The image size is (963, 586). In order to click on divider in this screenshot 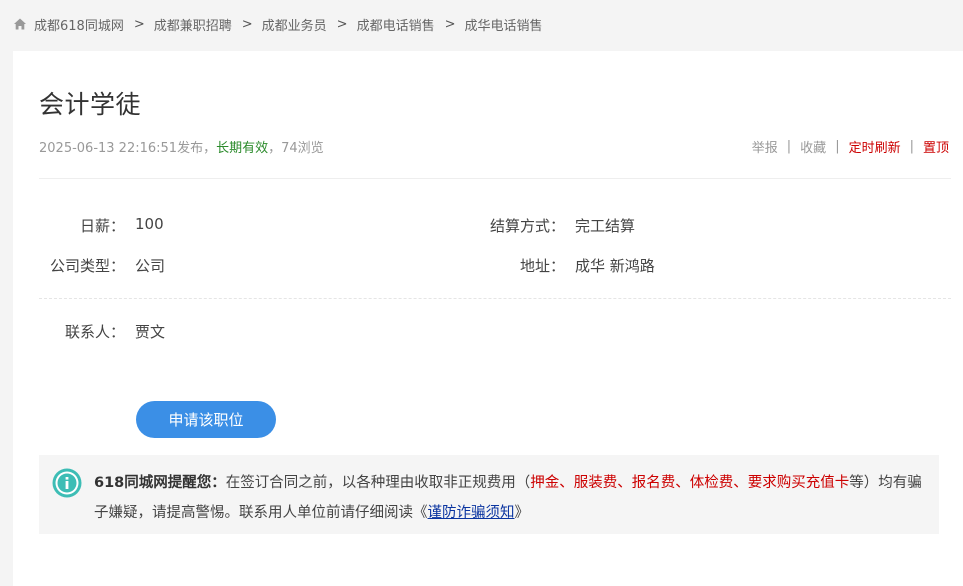, I will do `click(495, 178)`.